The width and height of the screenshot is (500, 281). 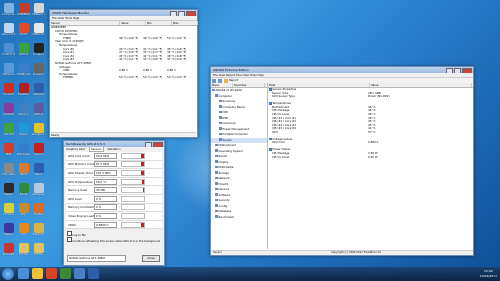 I want to click on start-button, so click(x=8, y=274).